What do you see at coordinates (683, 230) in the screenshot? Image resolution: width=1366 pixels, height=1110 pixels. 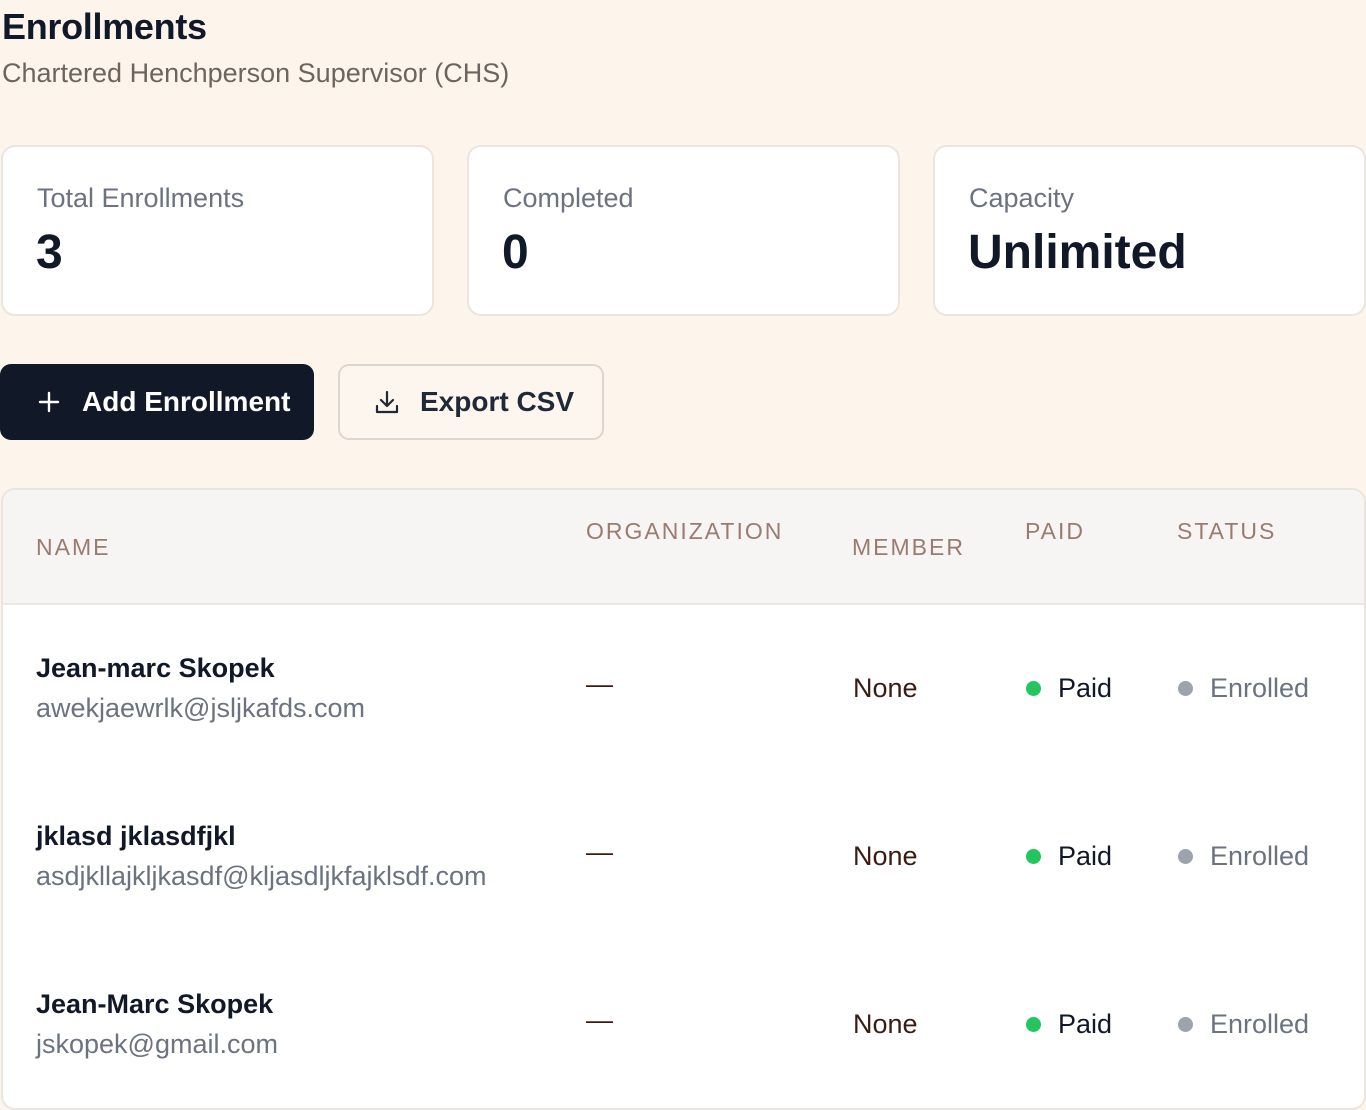 I see `stat-card-completed: Completed 0` at bounding box center [683, 230].